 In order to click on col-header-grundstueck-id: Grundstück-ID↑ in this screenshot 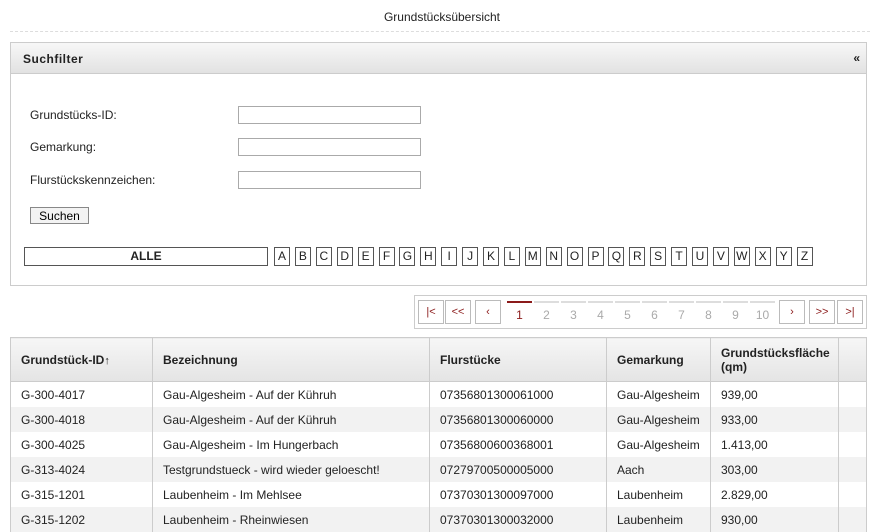, I will do `click(81, 359)`.